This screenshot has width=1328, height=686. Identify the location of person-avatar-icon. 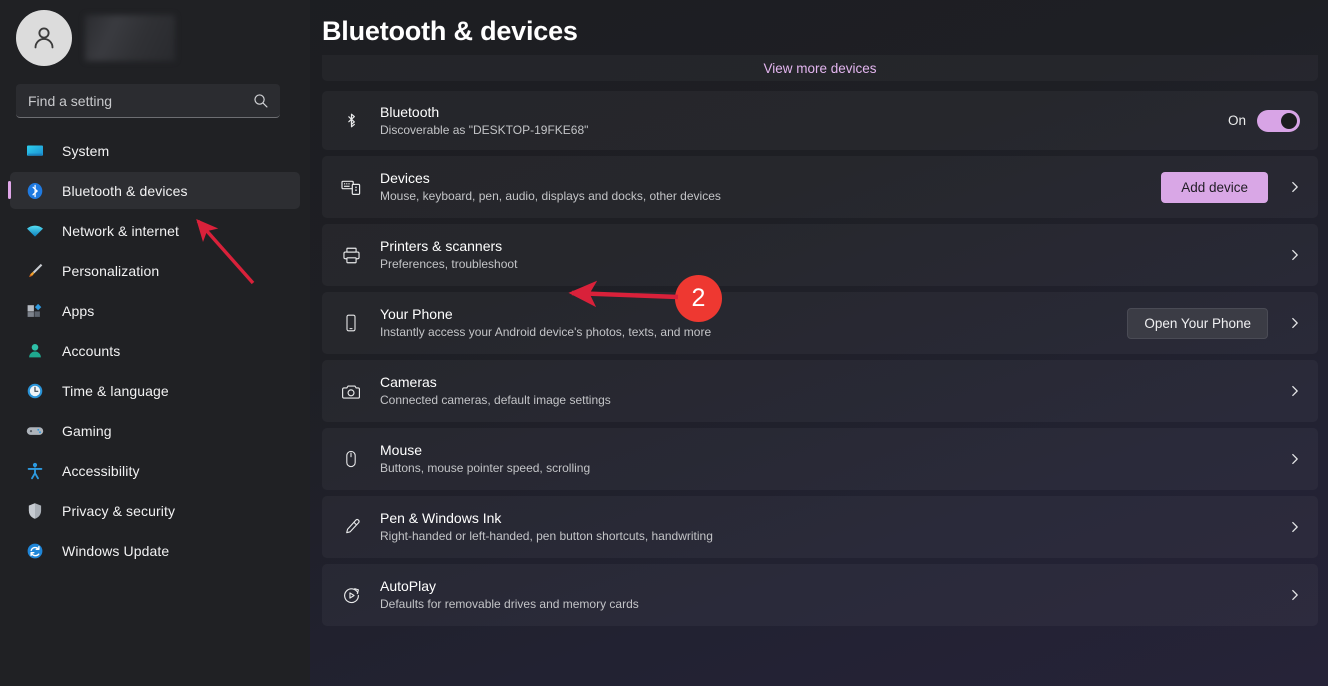
(44, 38).